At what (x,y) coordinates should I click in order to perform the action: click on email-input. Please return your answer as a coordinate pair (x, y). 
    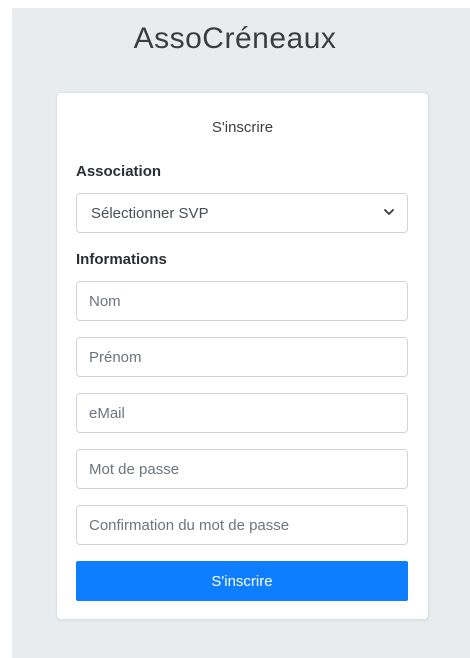
    Looking at the image, I should click on (242, 413).